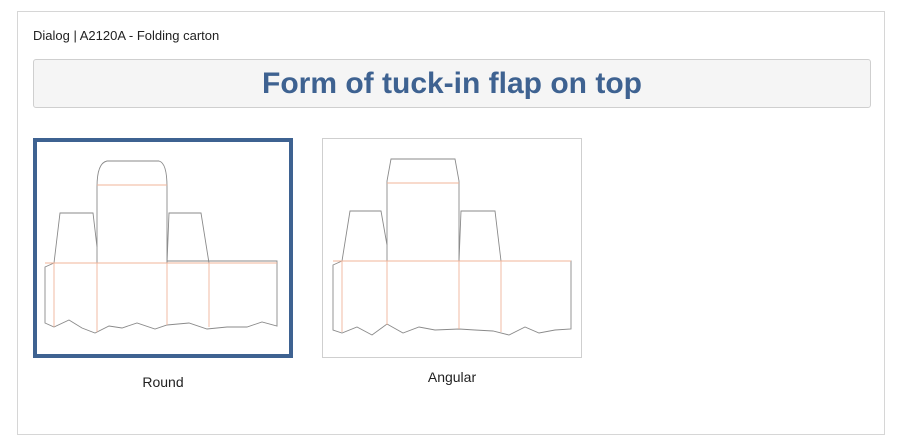 Image resolution: width=901 pixels, height=448 pixels. Describe the element at coordinates (126, 35) in the screenshot. I see `dialog-title: Dialog | A2120A - Folding carton` at that location.